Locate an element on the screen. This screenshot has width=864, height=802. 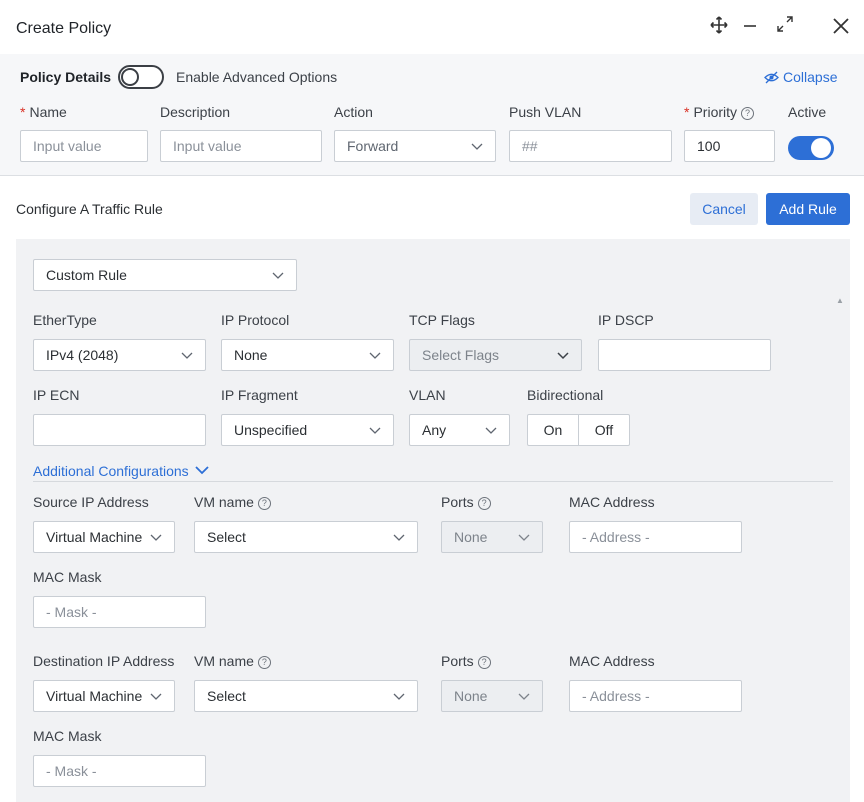
ip-dscp-input is located at coordinates (684, 355).